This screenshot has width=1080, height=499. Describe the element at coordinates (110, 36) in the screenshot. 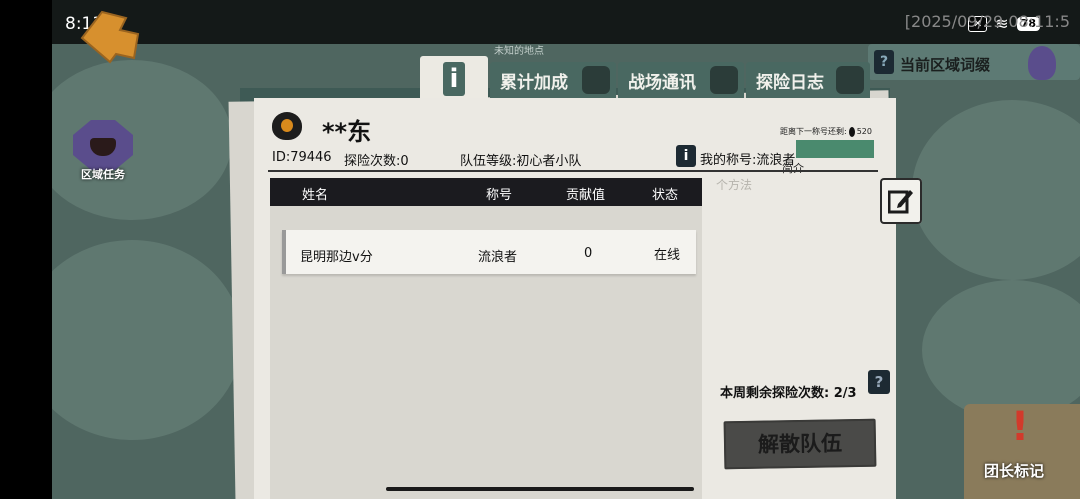

I see `back-arrow-icon` at that location.